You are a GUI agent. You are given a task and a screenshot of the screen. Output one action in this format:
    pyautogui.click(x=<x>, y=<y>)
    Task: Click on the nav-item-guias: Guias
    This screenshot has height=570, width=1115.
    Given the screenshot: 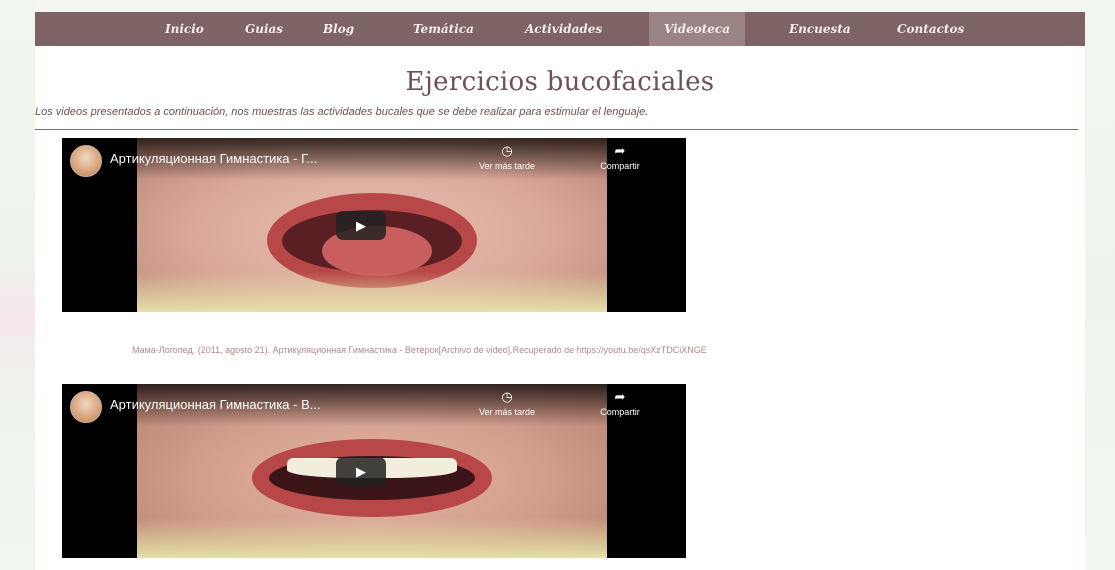 What is the action you would take?
    pyautogui.click(x=264, y=29)
    